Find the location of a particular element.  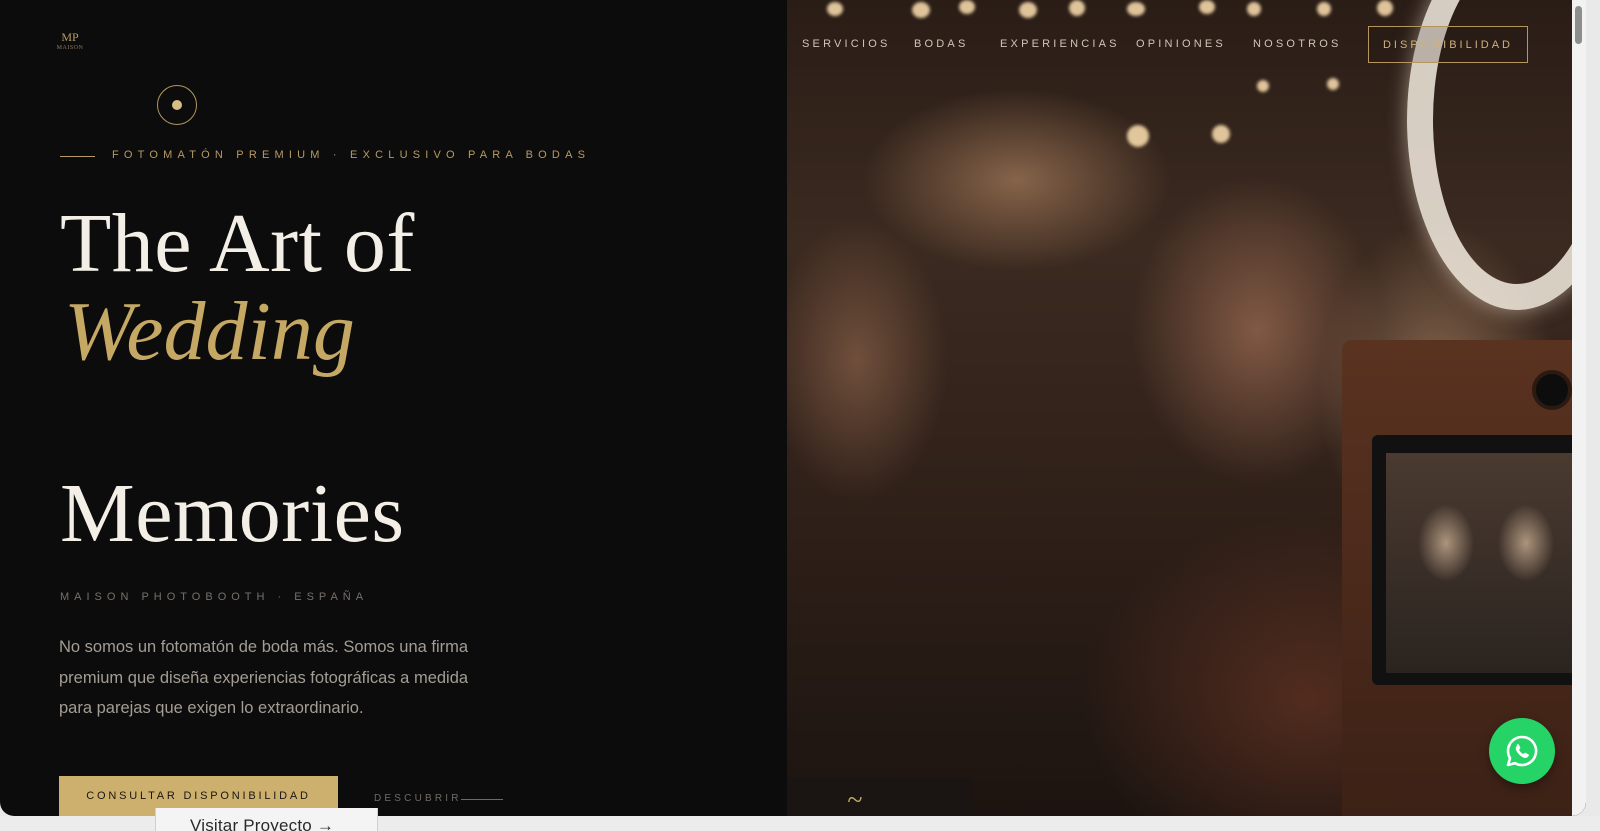

booth-screen is located at coordinates (1479, 560).